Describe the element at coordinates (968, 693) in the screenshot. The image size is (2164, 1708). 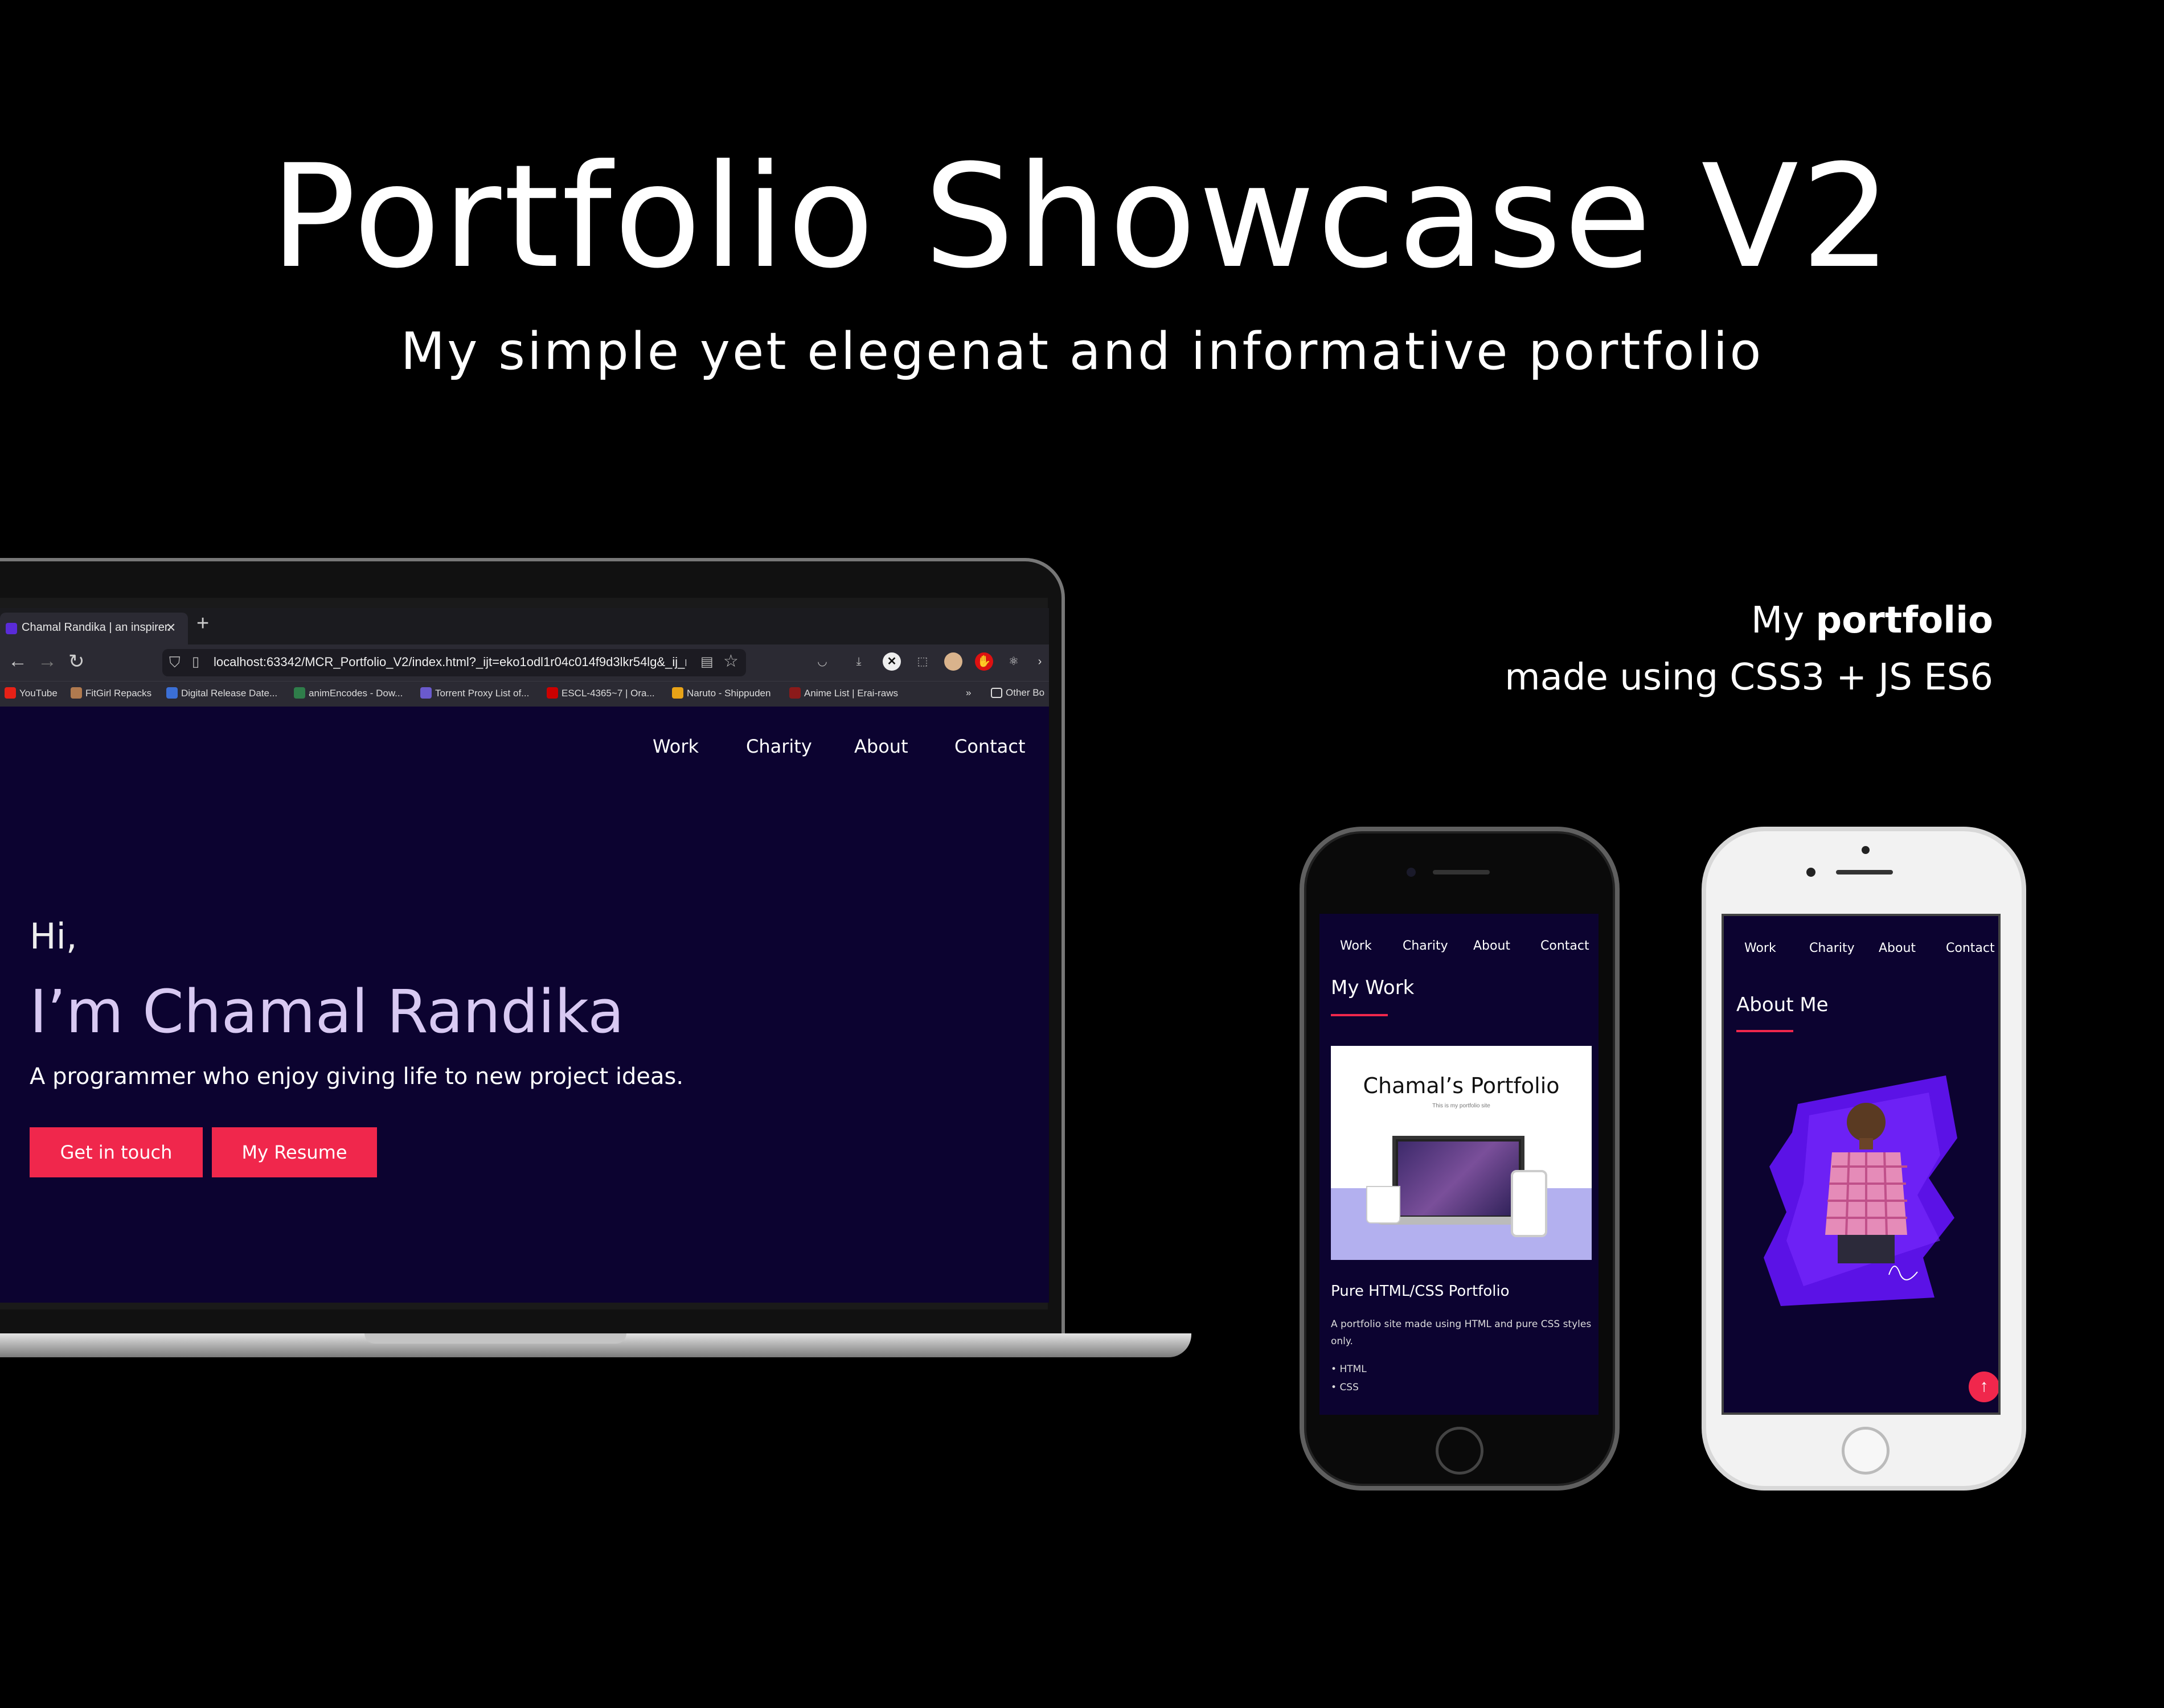
I see `bookmarks-overflow-icon: »` at that location.